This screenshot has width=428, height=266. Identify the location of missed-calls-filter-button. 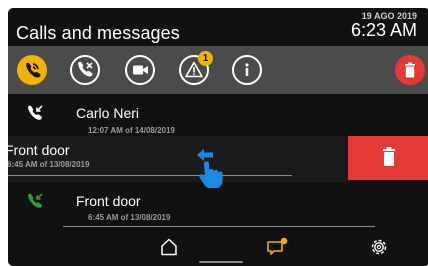
(85, 70).